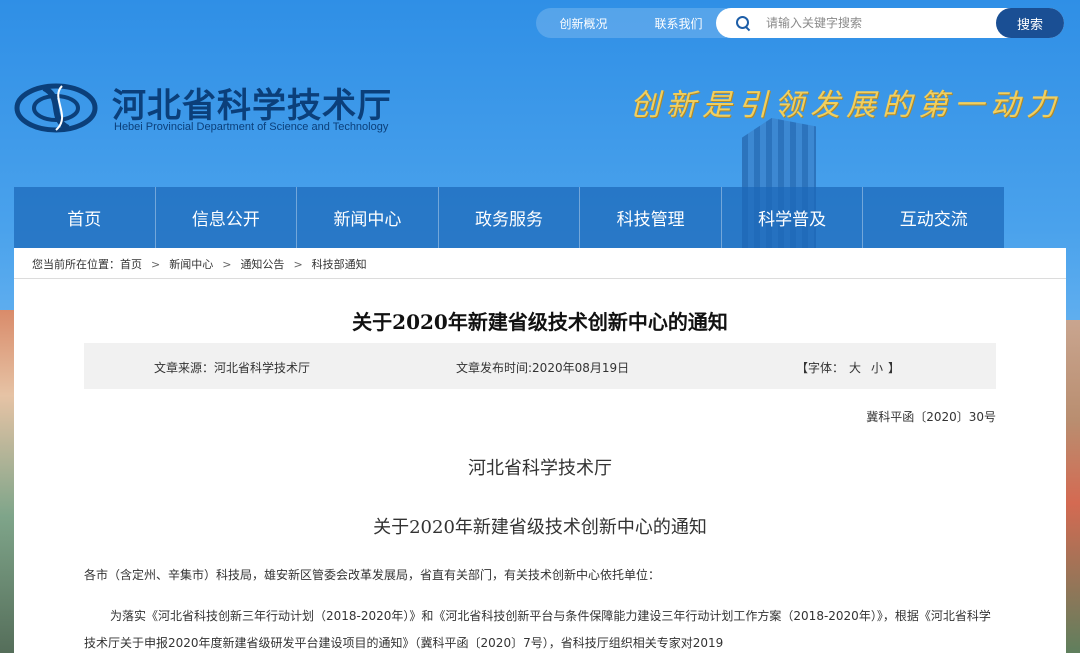 The image size is (1080, 653). What do you see at coordinates (876, 23) in the screenshot?
I see `search-input` at bounding box center [876, 23].